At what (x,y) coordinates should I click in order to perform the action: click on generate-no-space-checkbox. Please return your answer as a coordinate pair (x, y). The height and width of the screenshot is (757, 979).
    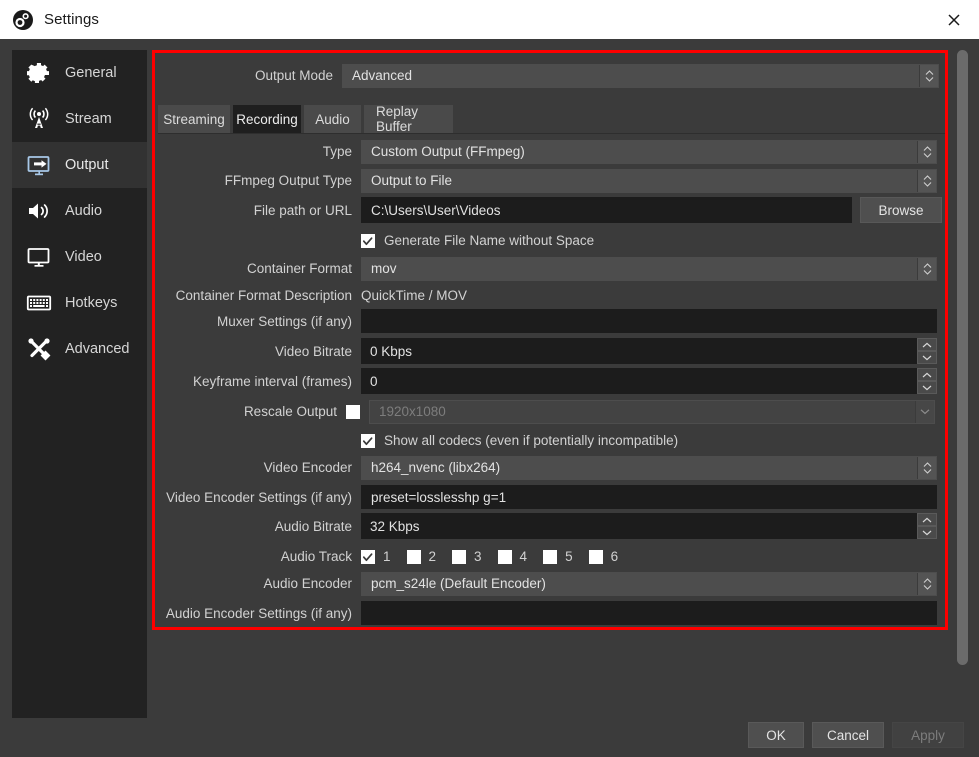
    Looking at the image, I should click on (368, 240).